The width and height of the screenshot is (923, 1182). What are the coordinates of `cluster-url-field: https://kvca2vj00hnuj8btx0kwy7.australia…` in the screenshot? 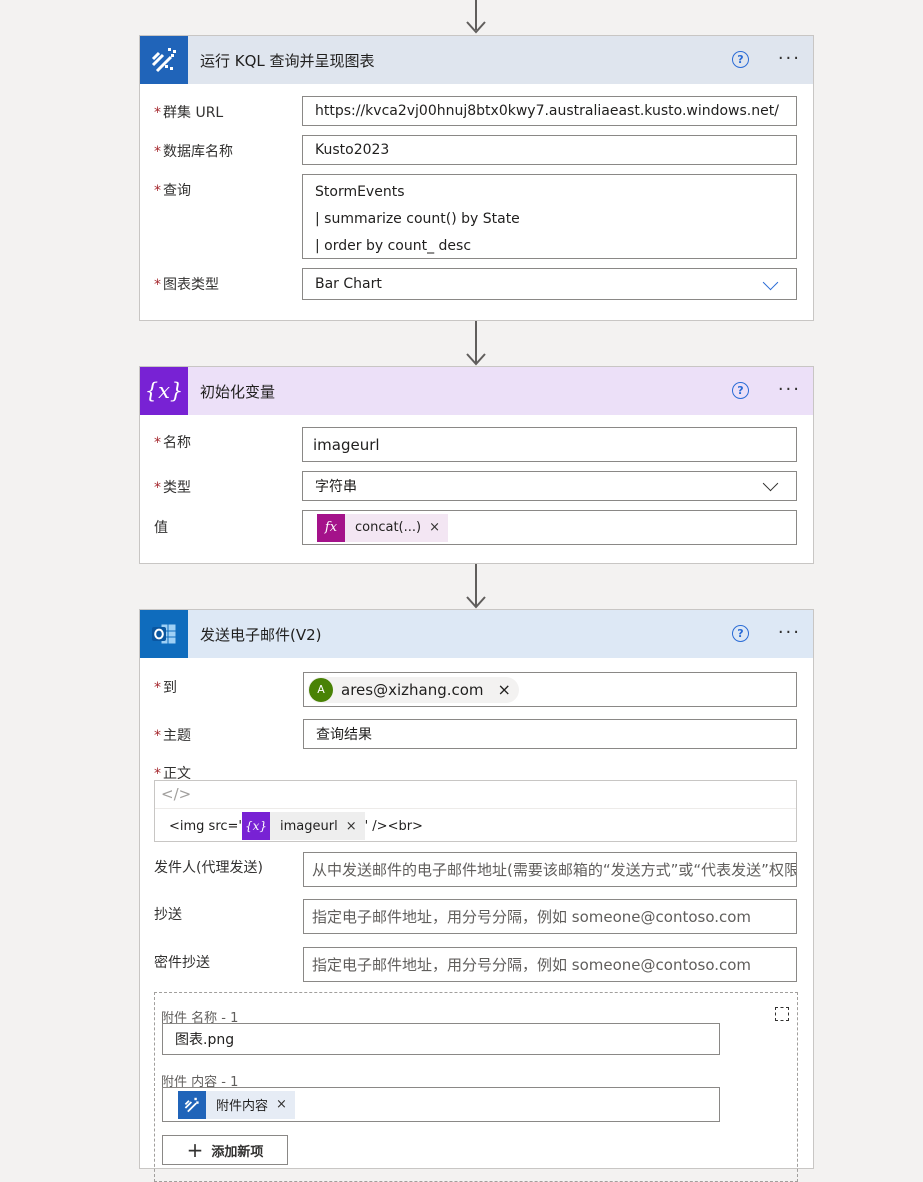 It's located at (549, 111).